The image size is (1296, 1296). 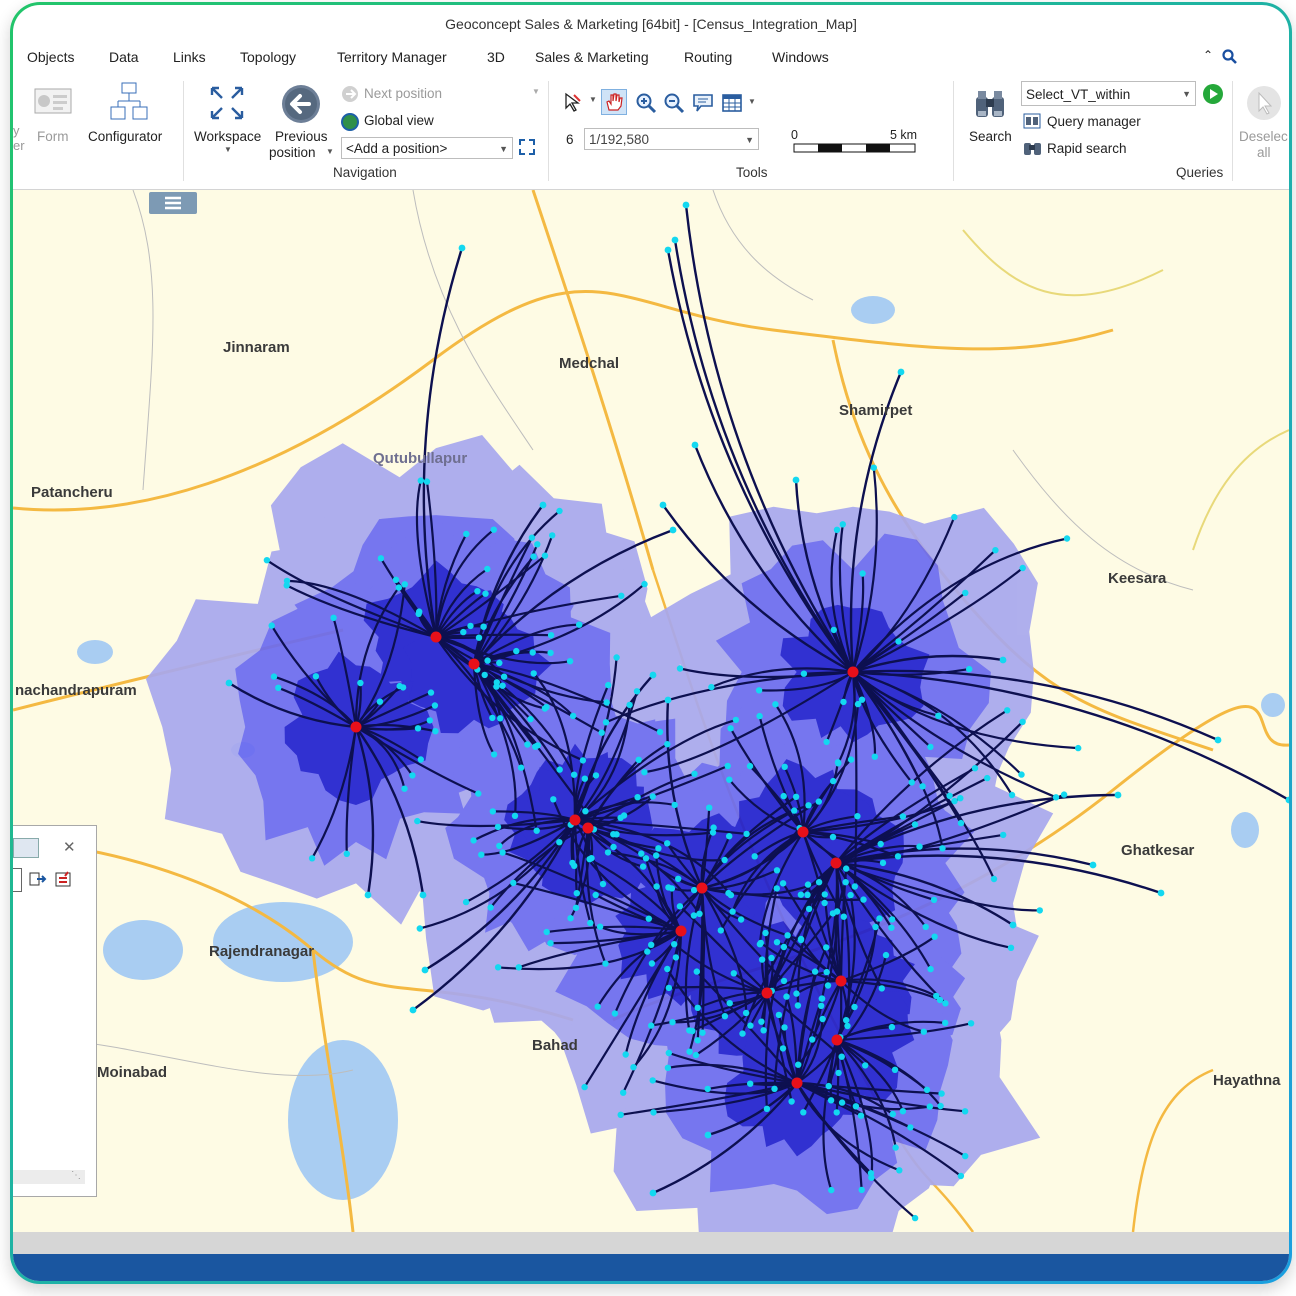 What do you see at coordinates (854, 148) in the screenshot?
I see `scale-bar` at bounding box center [854, 148].